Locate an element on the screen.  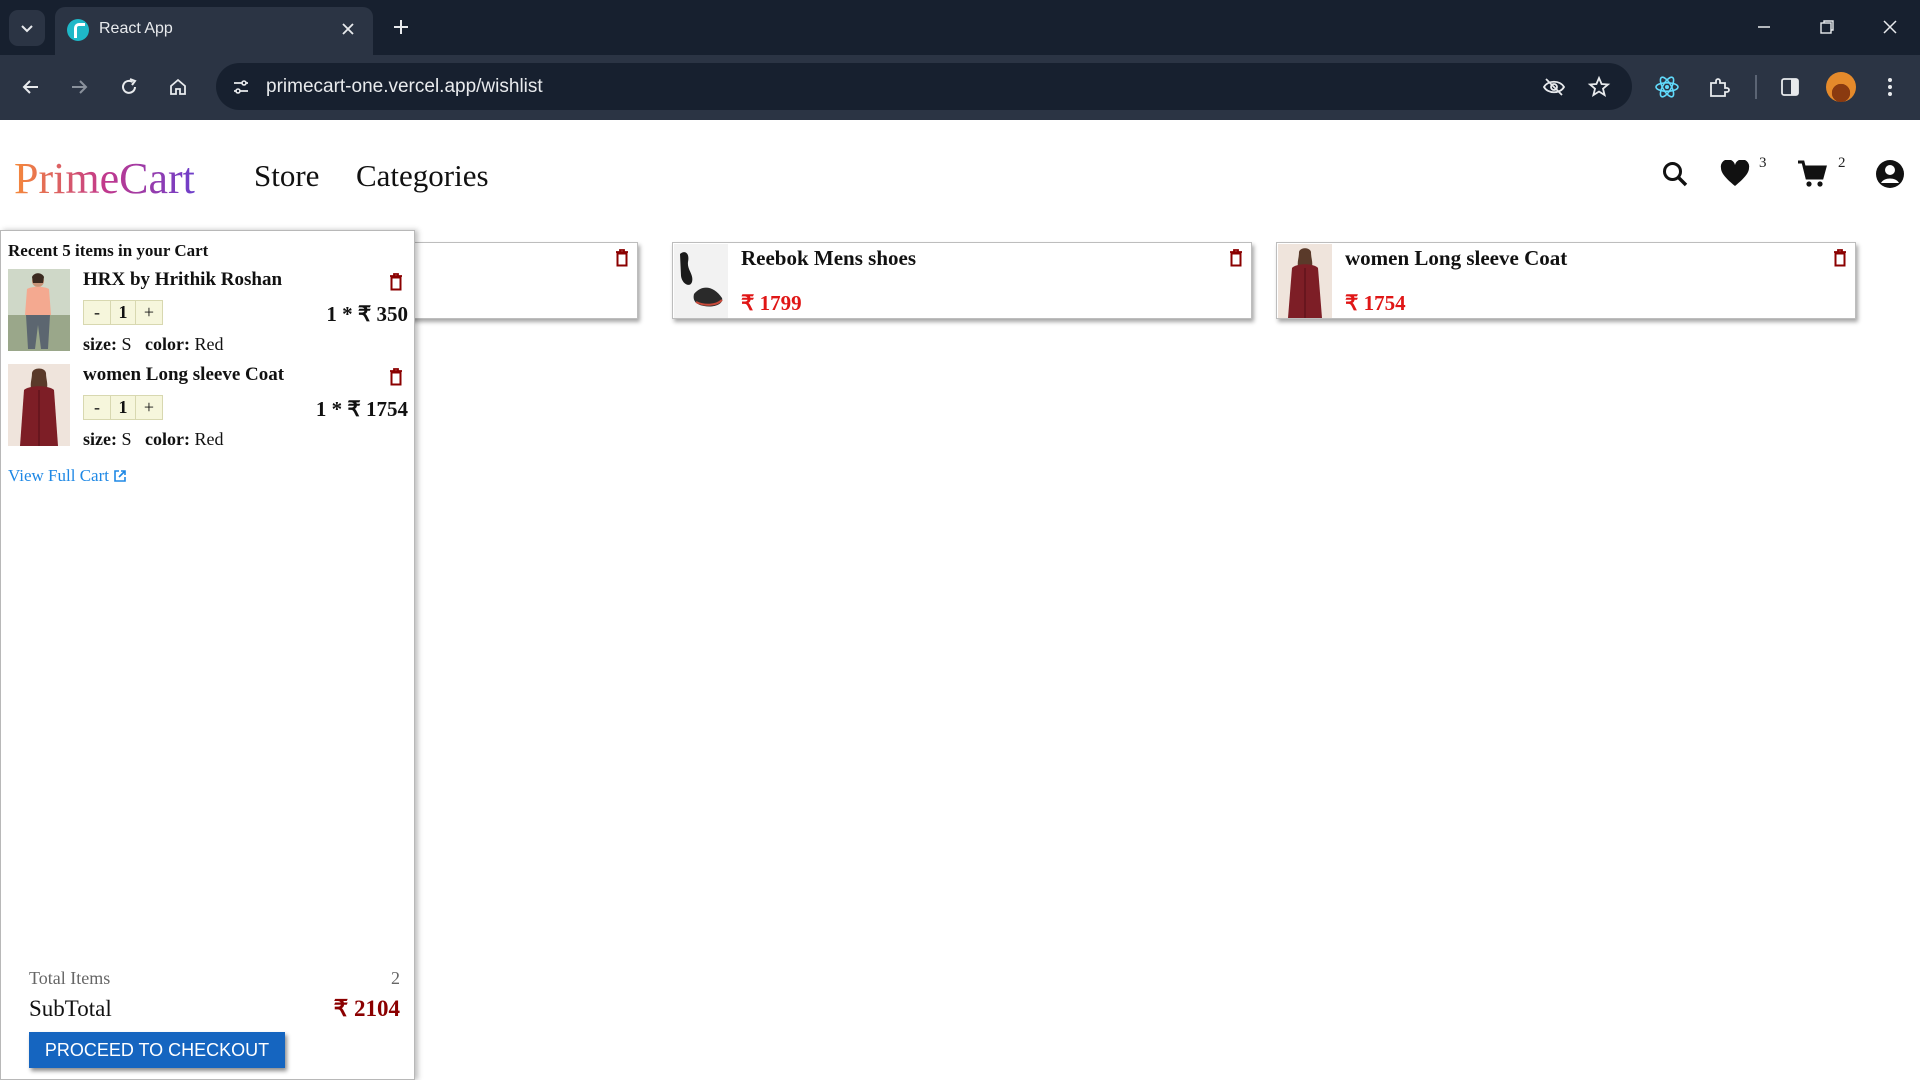
home-icon is located at coordinates (178, 86).